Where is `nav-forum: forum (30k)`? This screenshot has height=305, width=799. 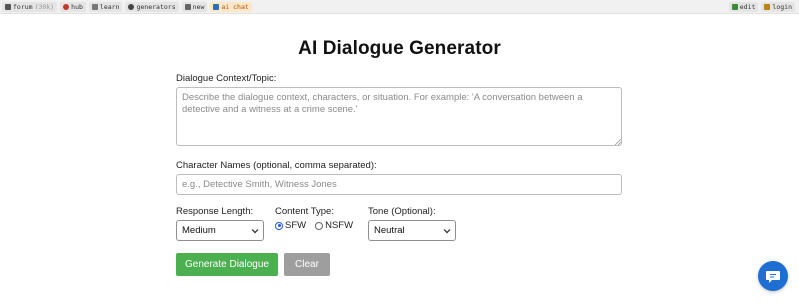 nav-forum: forum (30k) is located at coordinates (30, 7).